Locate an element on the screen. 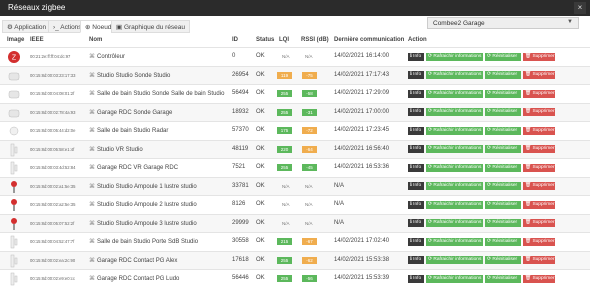 The height and width of the screenshot is (289, 590). controller-icon: Z is located at coordinates (14, 57).